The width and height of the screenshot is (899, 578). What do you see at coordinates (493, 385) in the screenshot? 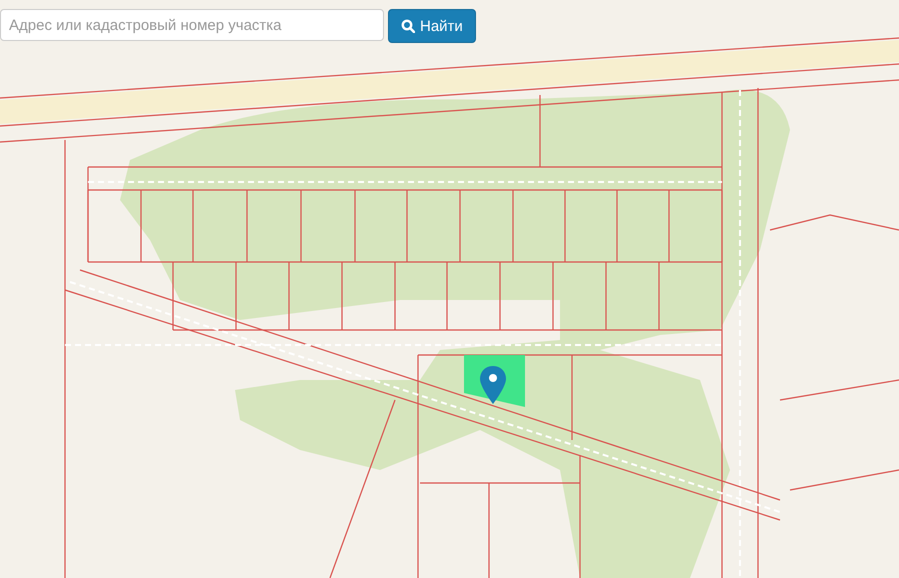
I see `map-pin-icon` at bounding box center [493, 385].